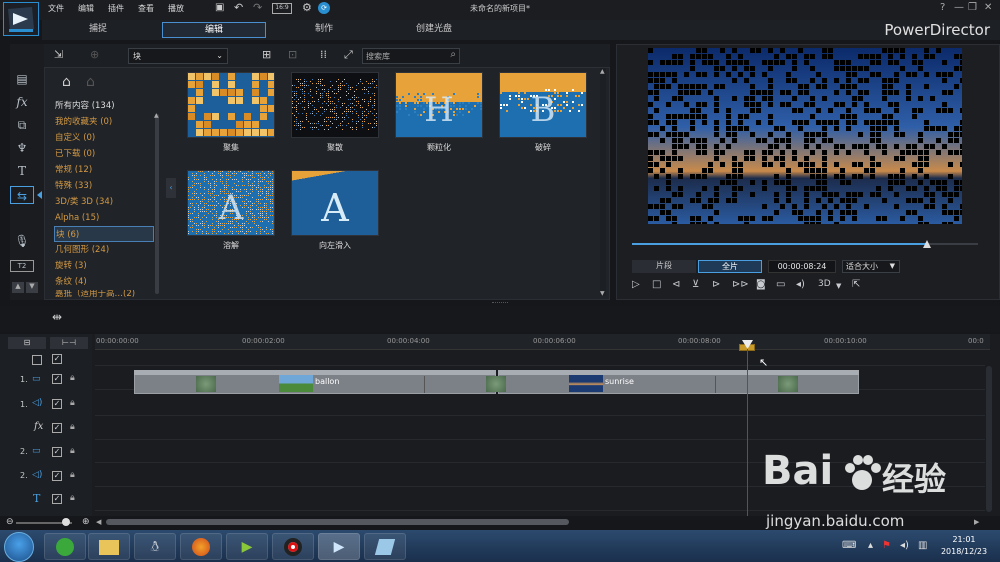 This screenshot has width=1000, height=562. What do you see at coordinates (434, 30) in the screenshot?
I see `tab-create-disc: 创建光盘` at bounding box center [434, 30].